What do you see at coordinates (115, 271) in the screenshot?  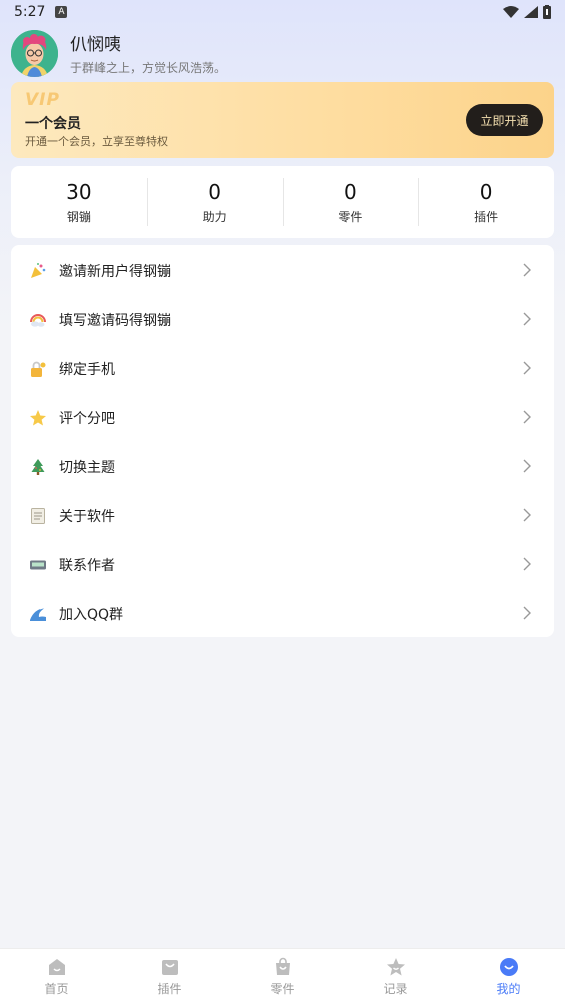 I see `menu-item-label: 邀请新用户得钢镚` at bounding box center [115, 271].